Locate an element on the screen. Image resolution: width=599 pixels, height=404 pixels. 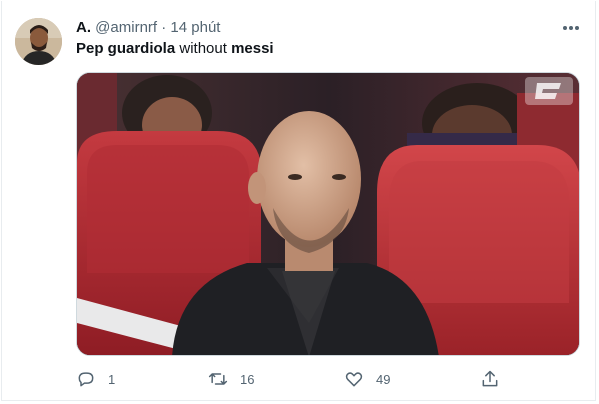
tweet-header: A. @amirnrf · 14 phút is located at coordinates (148, 28).